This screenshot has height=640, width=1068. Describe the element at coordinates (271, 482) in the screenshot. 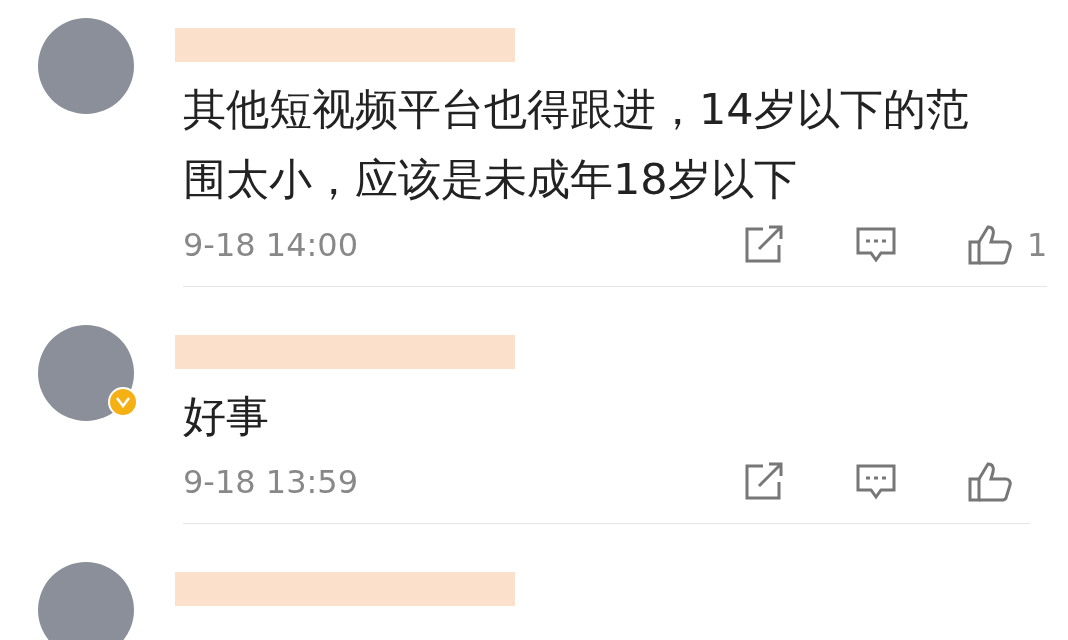

I see `comment-time: 9-18 13:59` at that location.